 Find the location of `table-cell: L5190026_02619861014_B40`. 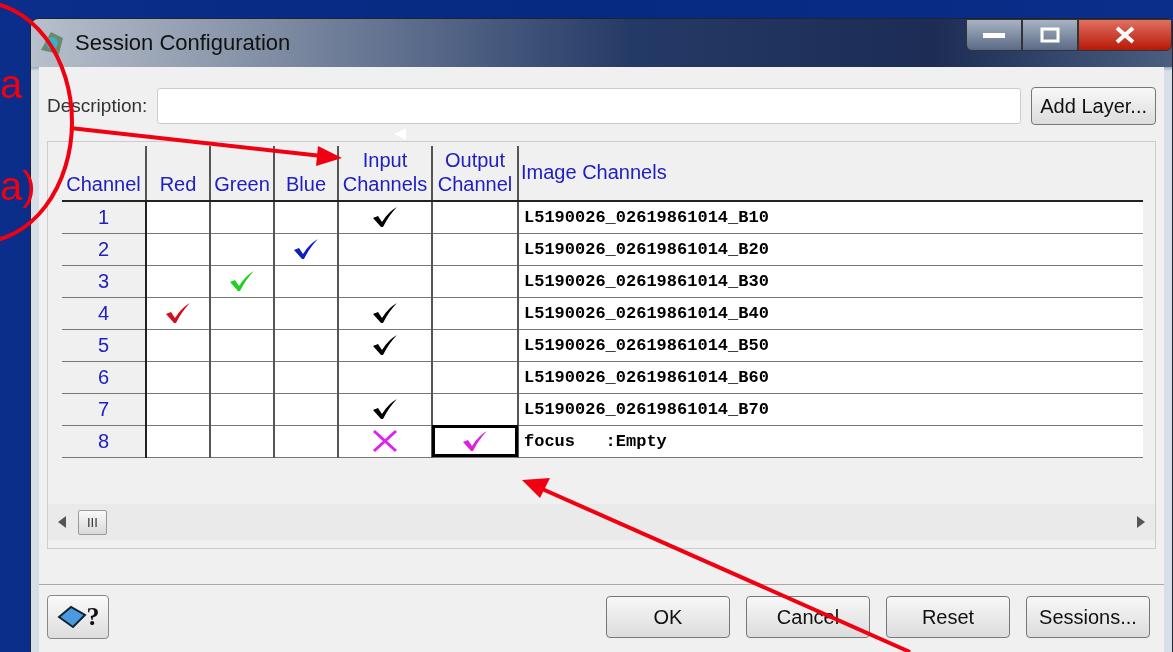

table-cell: L5190026_02619861014_B40 is located at coordinates (830, 313).